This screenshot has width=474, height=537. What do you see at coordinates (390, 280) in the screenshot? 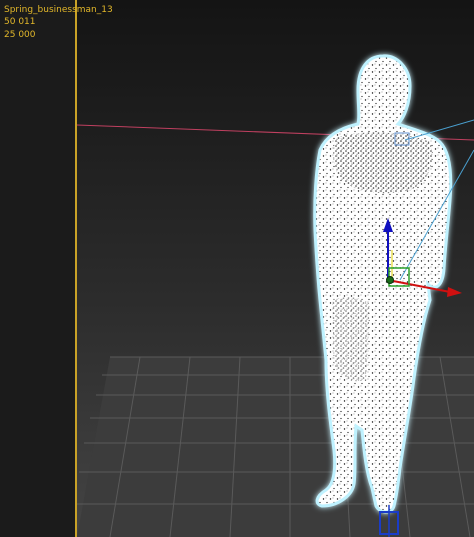
I see `pivot-icon` at bounding box center [390, 280].